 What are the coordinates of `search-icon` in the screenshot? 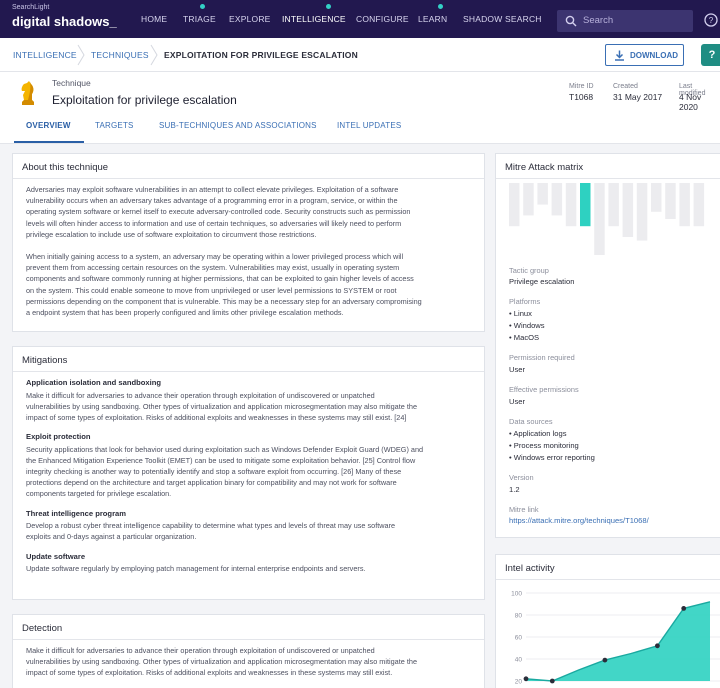 It's located at (571, 21).